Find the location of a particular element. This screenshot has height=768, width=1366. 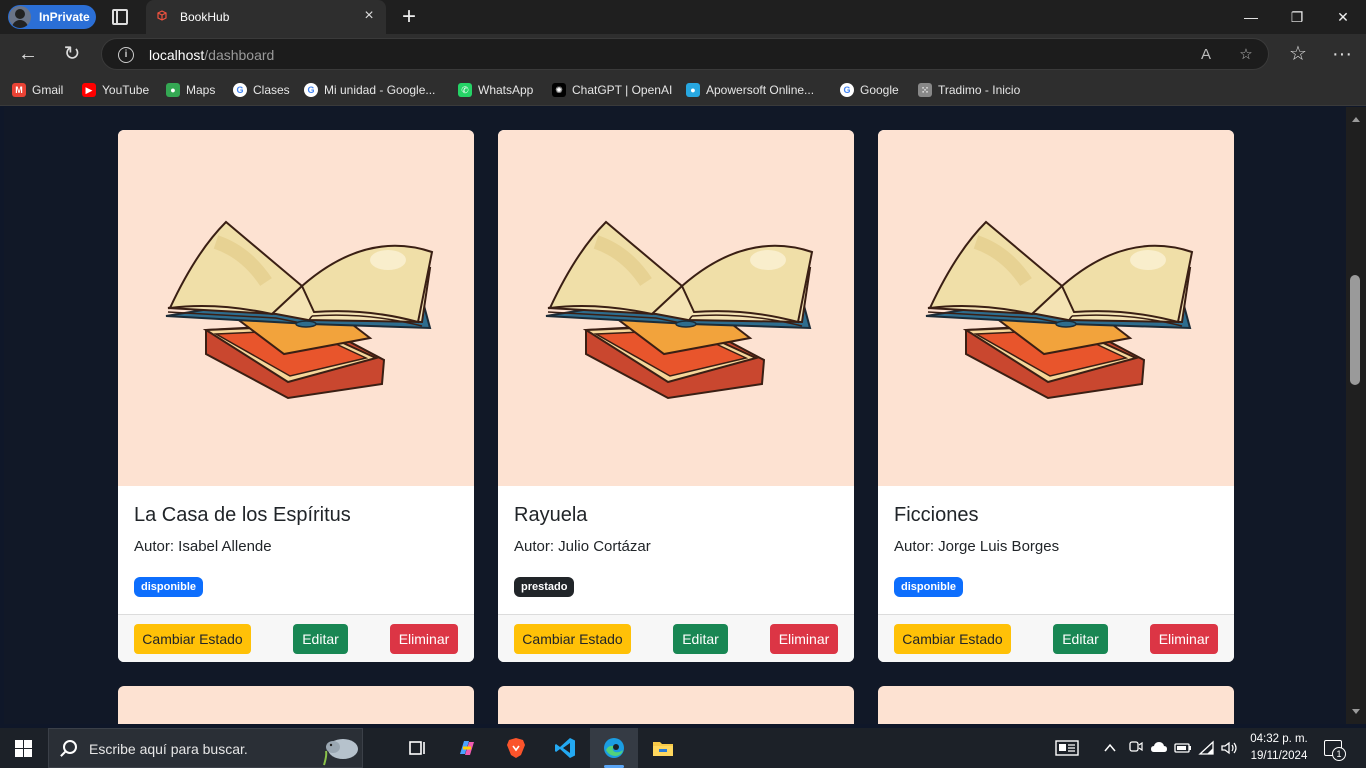

book-author: Autor: Jorge Luis Borges is located at coordinates (977, 546).